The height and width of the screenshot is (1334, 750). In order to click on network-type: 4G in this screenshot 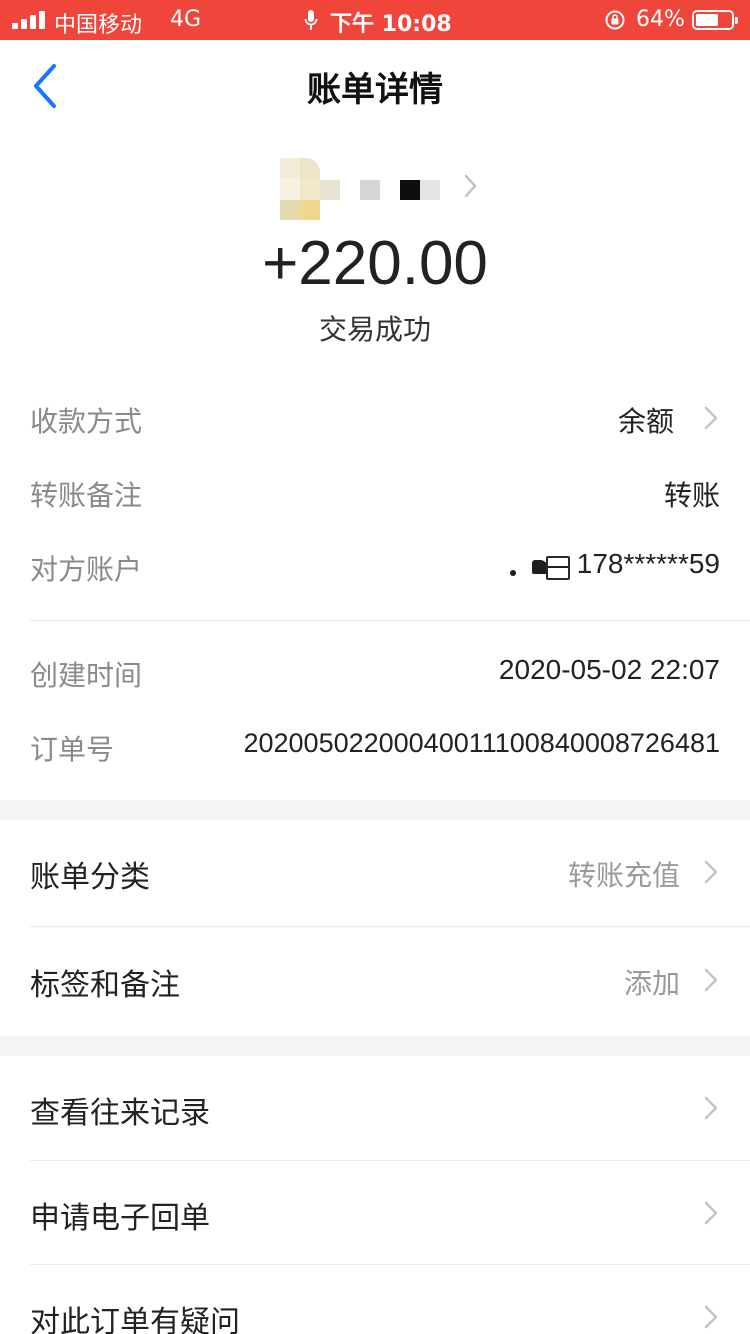, I will do `click(186, 19)`.